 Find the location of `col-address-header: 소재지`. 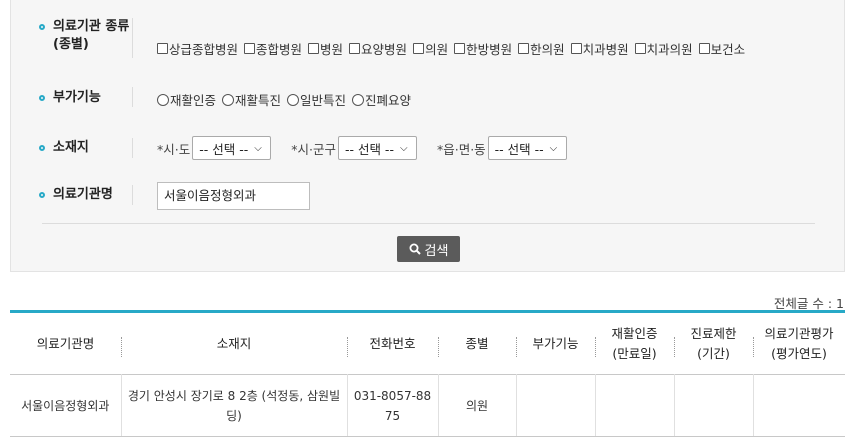

col-address-header: 소재지 is located at coordinates (234, 343).